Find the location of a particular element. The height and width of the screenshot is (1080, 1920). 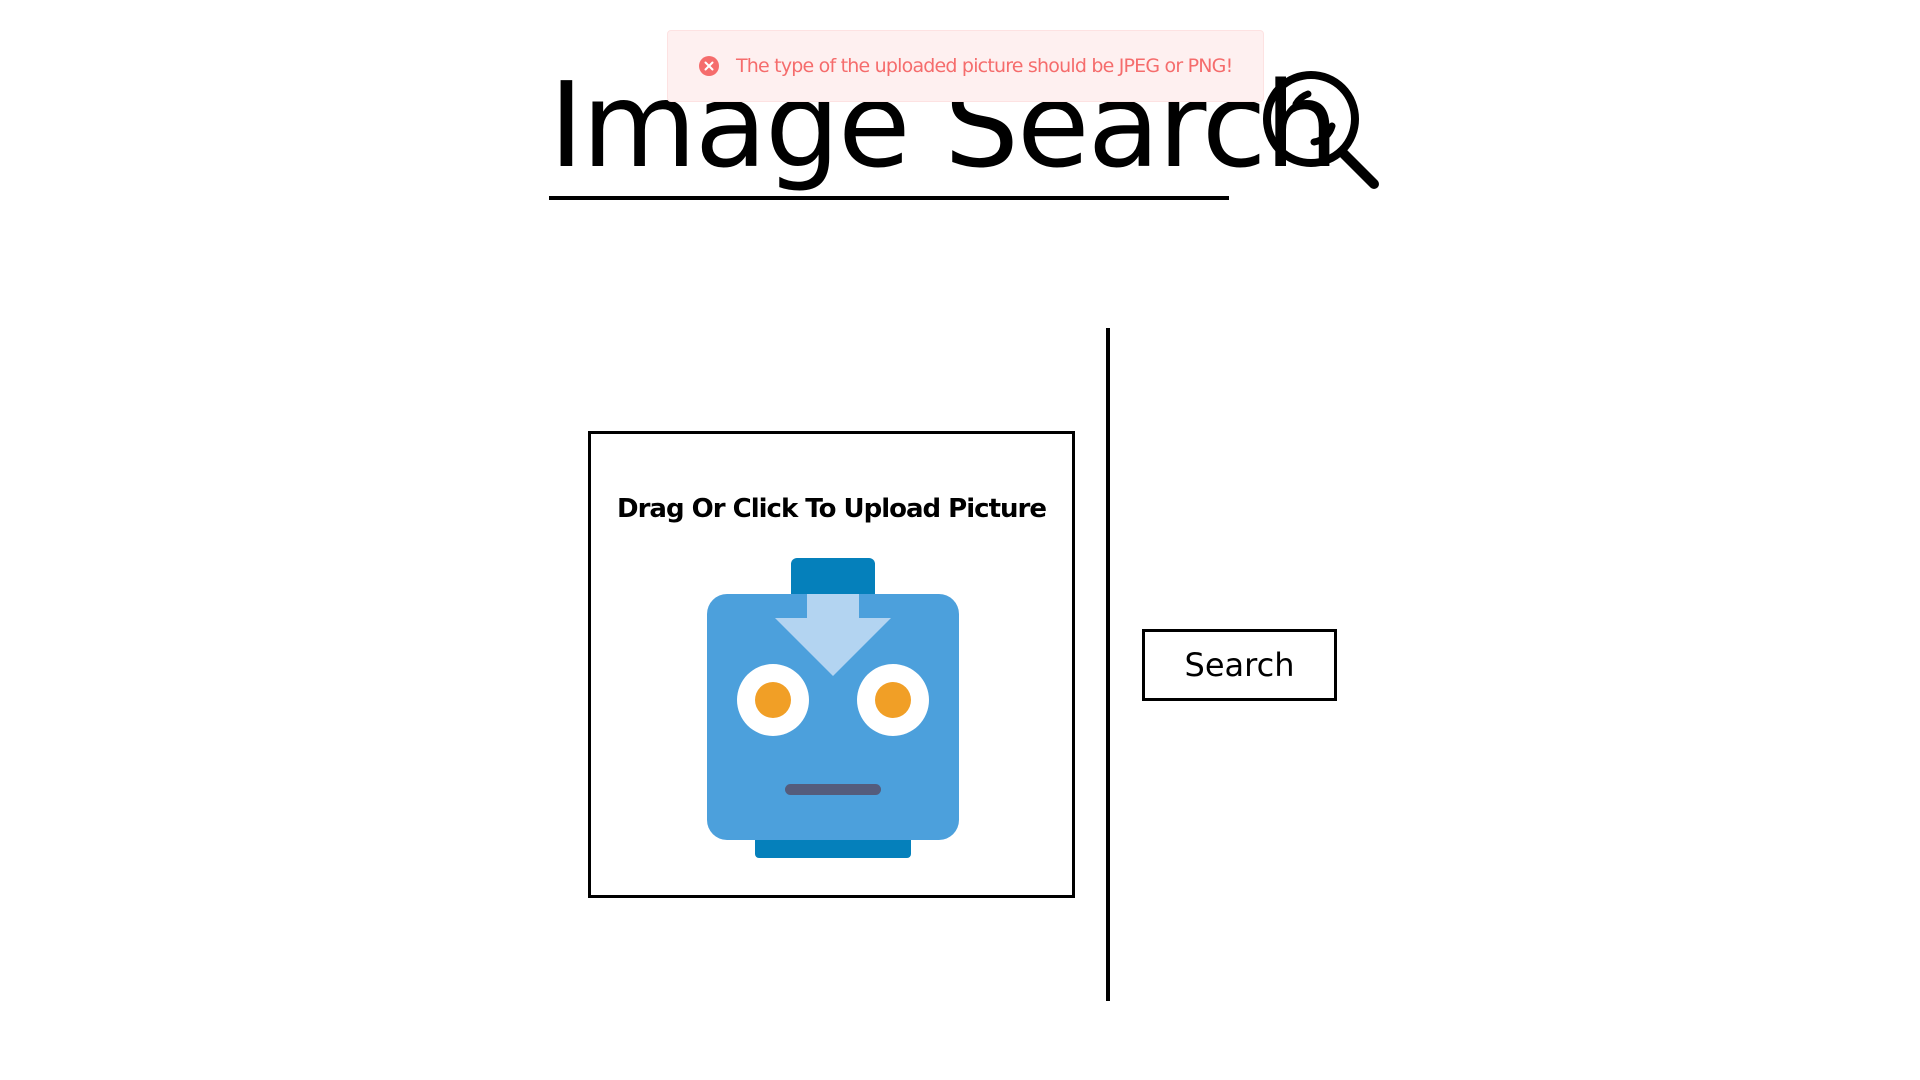

magnifier-icon is located at coordinates (1321, 130).